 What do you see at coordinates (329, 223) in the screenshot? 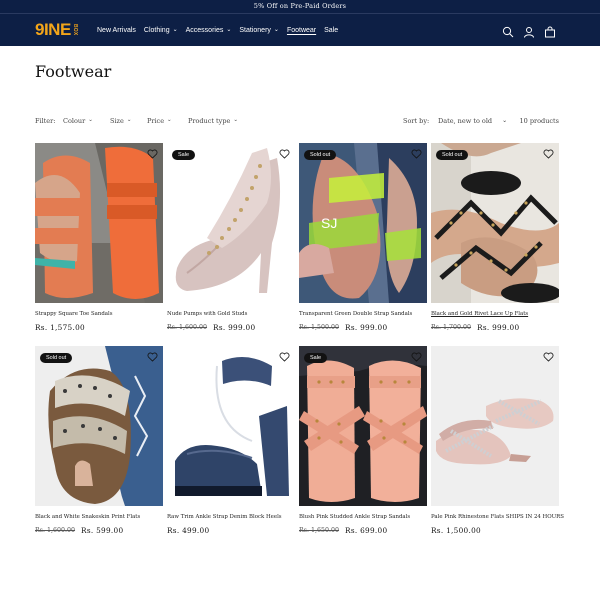
I see `image-watermark-text: SJ` at bounding box center [329, 223].